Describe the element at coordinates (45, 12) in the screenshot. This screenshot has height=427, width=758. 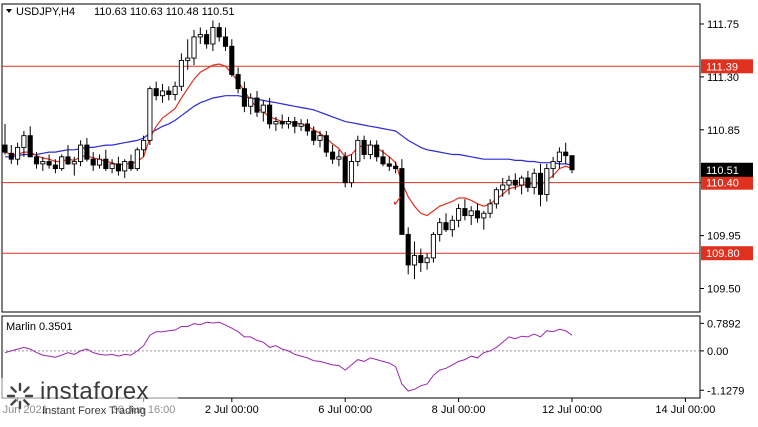
I see `chart-title: USDJPY,H4` at that location.